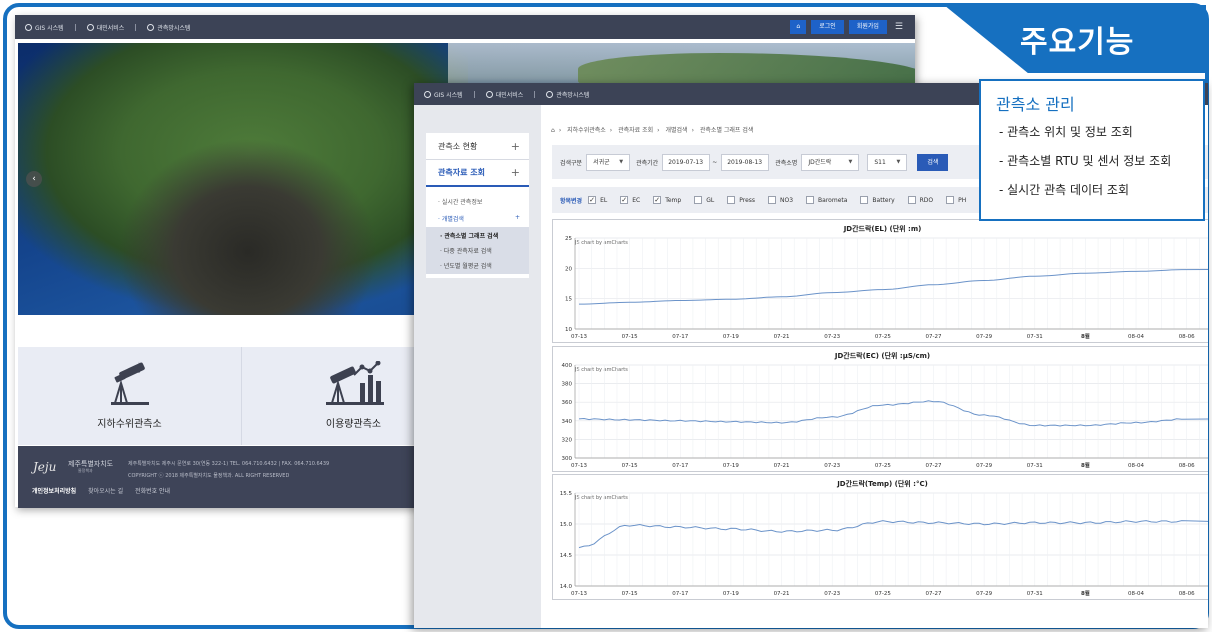 The width and height of the screenshot is (1212, 632). I want to click on front-nav-gis-label: GIS 시스템, so click(448, 95).